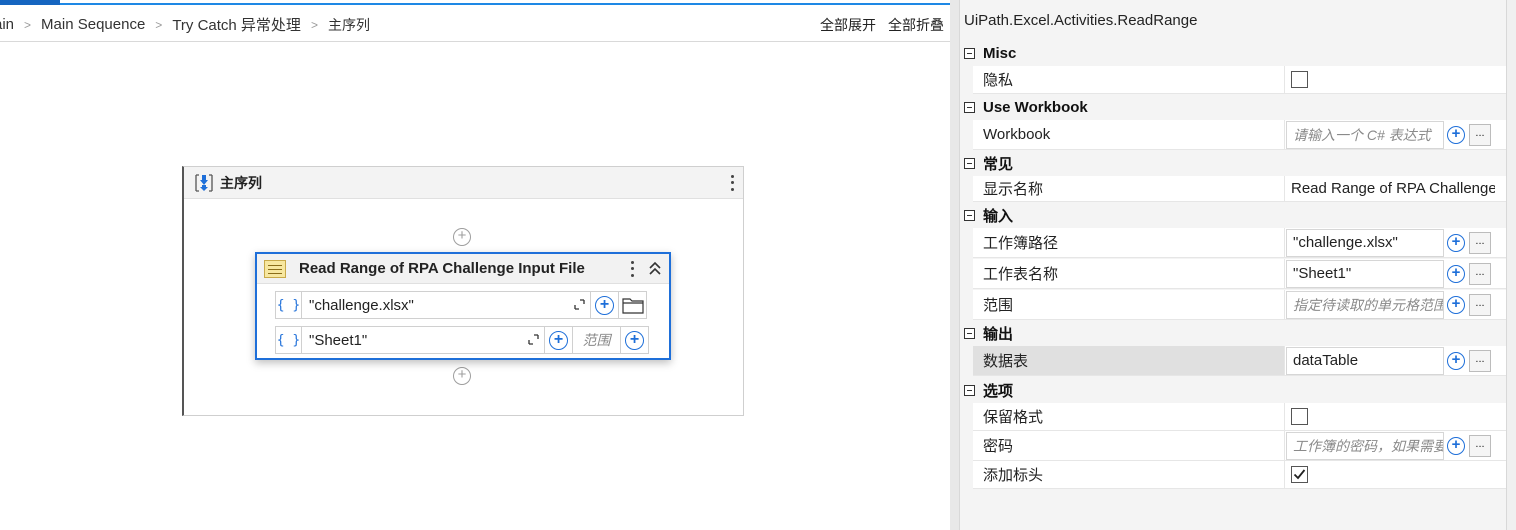  I want to click on document-tab-strip, so click(475, 2).